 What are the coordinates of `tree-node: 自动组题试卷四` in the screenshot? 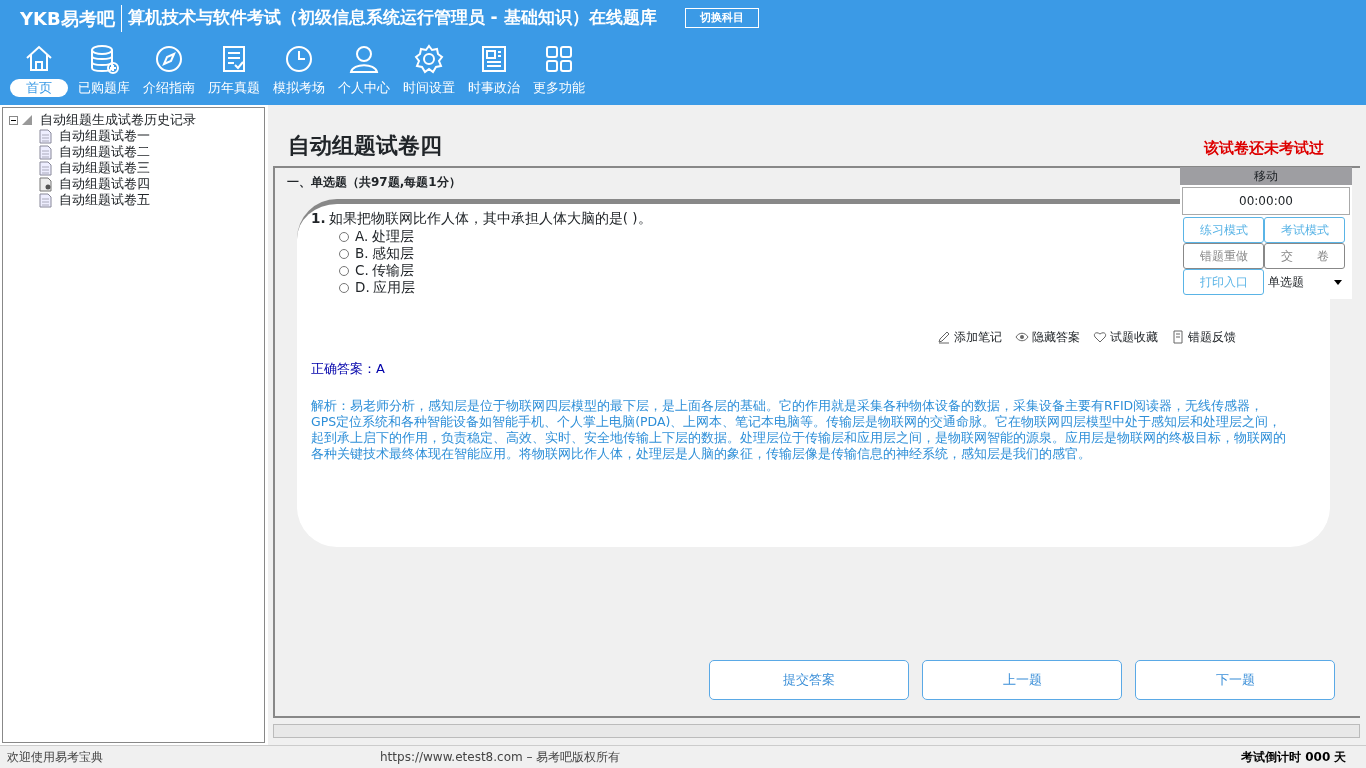 It's located at (104, 184).